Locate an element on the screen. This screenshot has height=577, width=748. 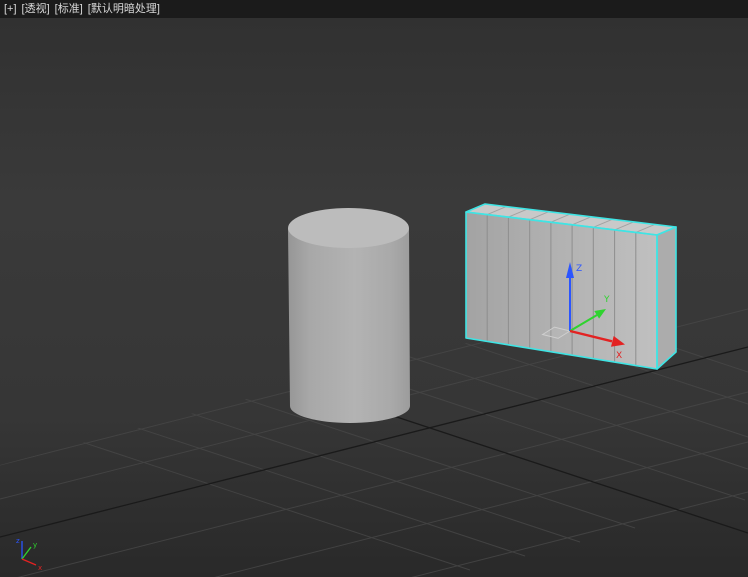
box-right-face is located at coordinates (666, 298).